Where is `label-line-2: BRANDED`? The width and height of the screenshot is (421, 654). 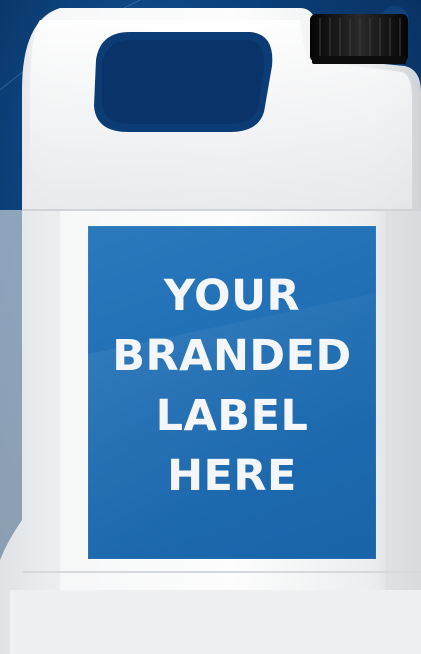 label-line-2: BRANDED is located at coordinates (232, 356).